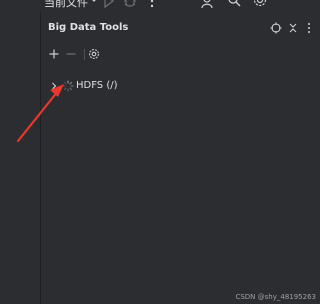 This screenshot has width=320, height=304. I want to click on panel-toolbar, so click(180, 55).